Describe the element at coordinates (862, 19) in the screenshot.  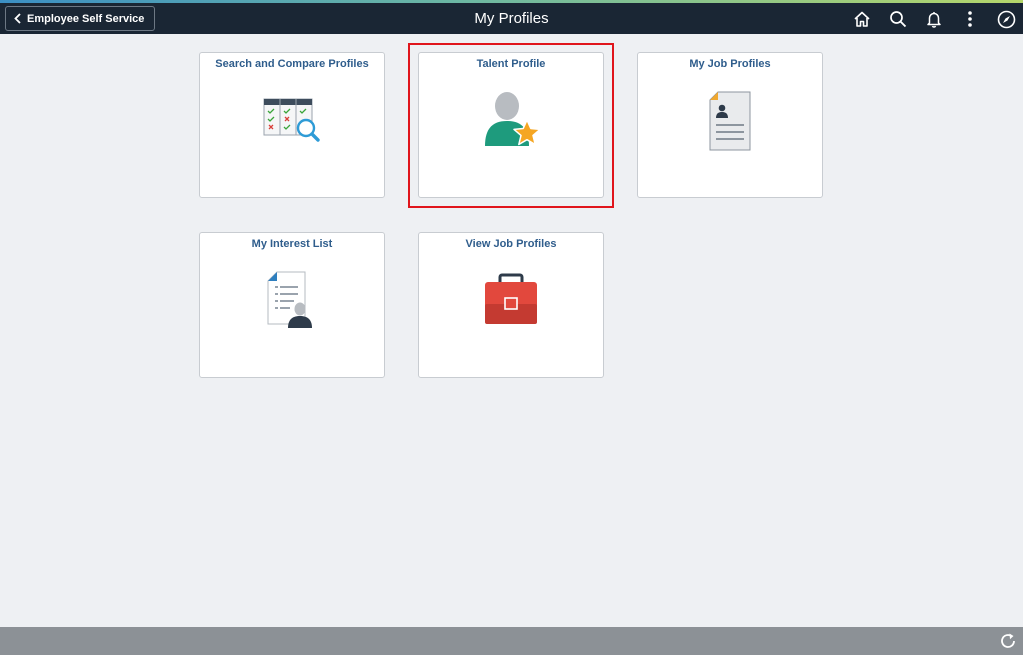
I see `home-icon` at that location.